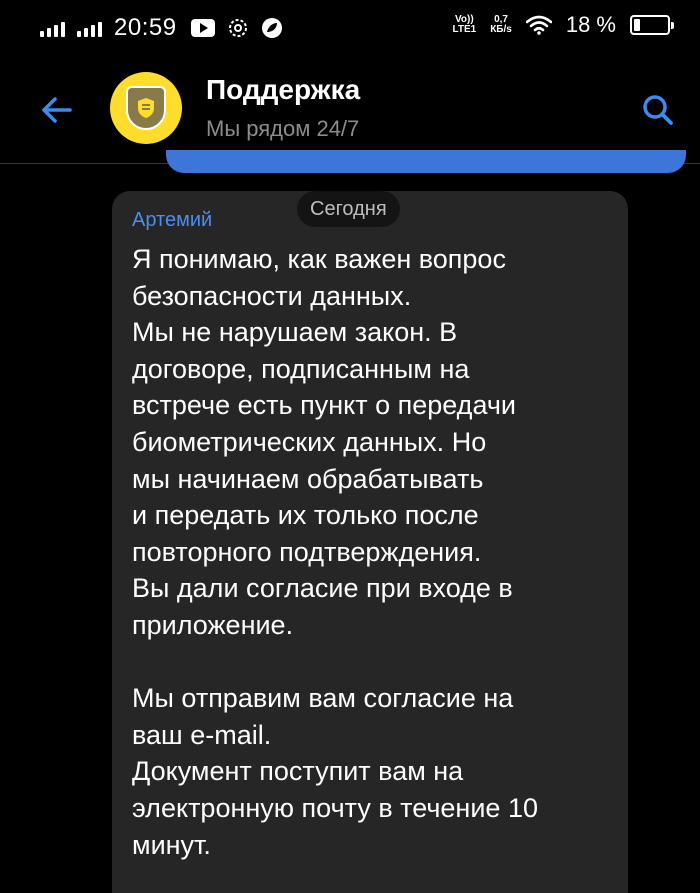 This screenshot has width=700, height=893. Describe the element at coordinates (464, 24) in the screenshot. I see `volte-indicator: Vo)) LTE1` at that location.